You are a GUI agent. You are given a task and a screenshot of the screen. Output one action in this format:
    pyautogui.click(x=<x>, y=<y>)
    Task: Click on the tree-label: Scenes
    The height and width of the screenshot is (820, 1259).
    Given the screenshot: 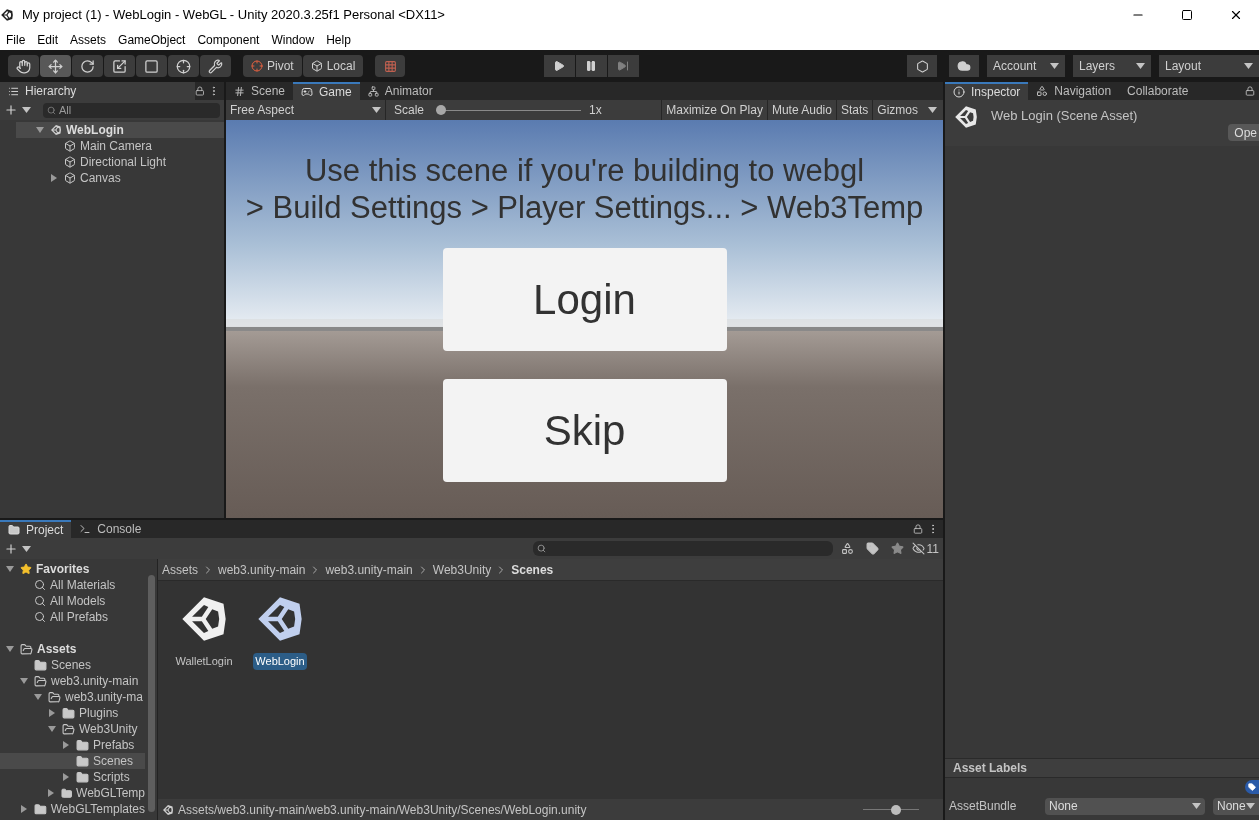 What is the action you would take?
    pyautogui.click(x=113, y=761)
    